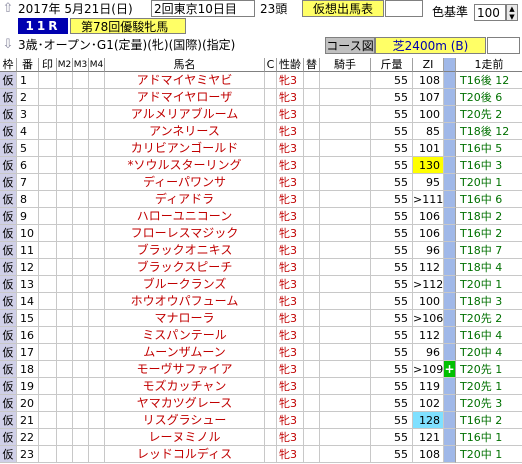 This screenshot has width=522, height=464. I want to click on prev-race: T16中 5, so click(489, 148).